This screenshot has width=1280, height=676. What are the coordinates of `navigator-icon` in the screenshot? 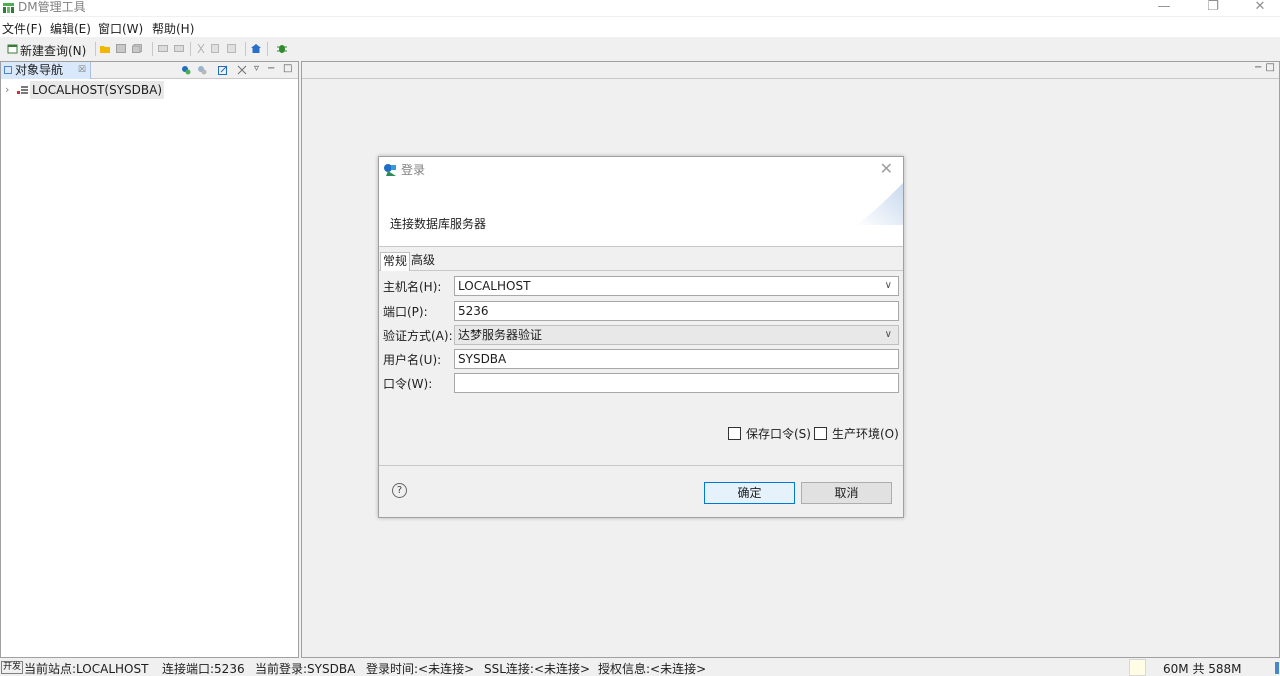 It's located at (8, 70).